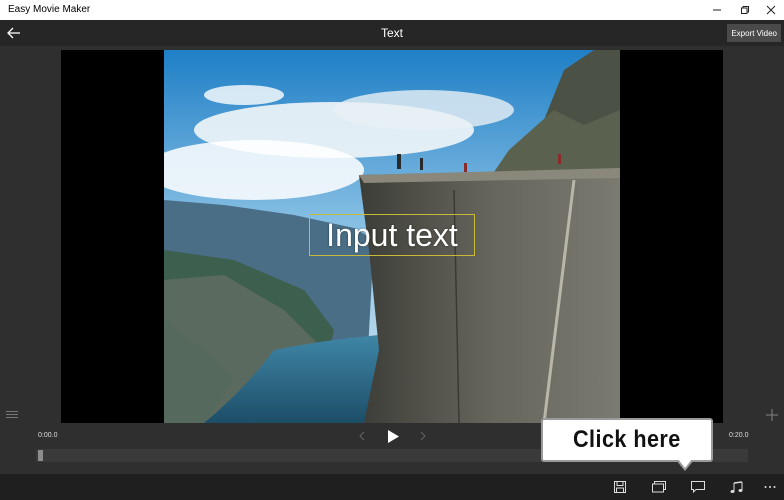 The width and height of the screenshot is (784, 500). What do you see at coordinates (754, 33) in the screenshot?
I see `export-video-button: Export Video` at bounding box center [754, 33].